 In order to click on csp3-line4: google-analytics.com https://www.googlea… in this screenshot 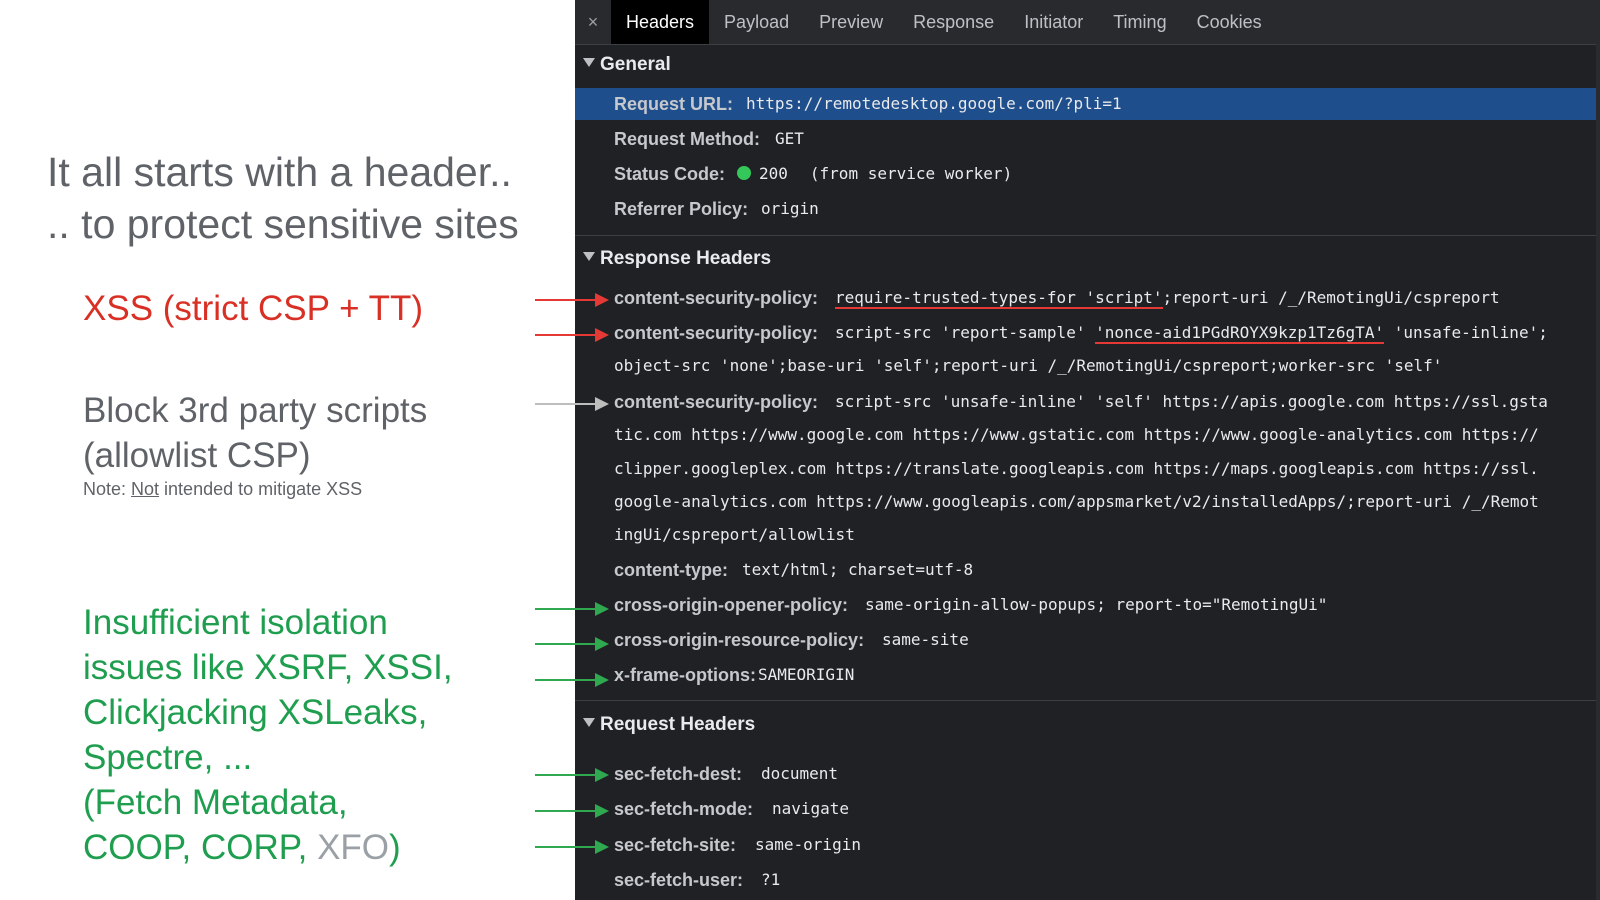, I will do `click(1076, 501)`.